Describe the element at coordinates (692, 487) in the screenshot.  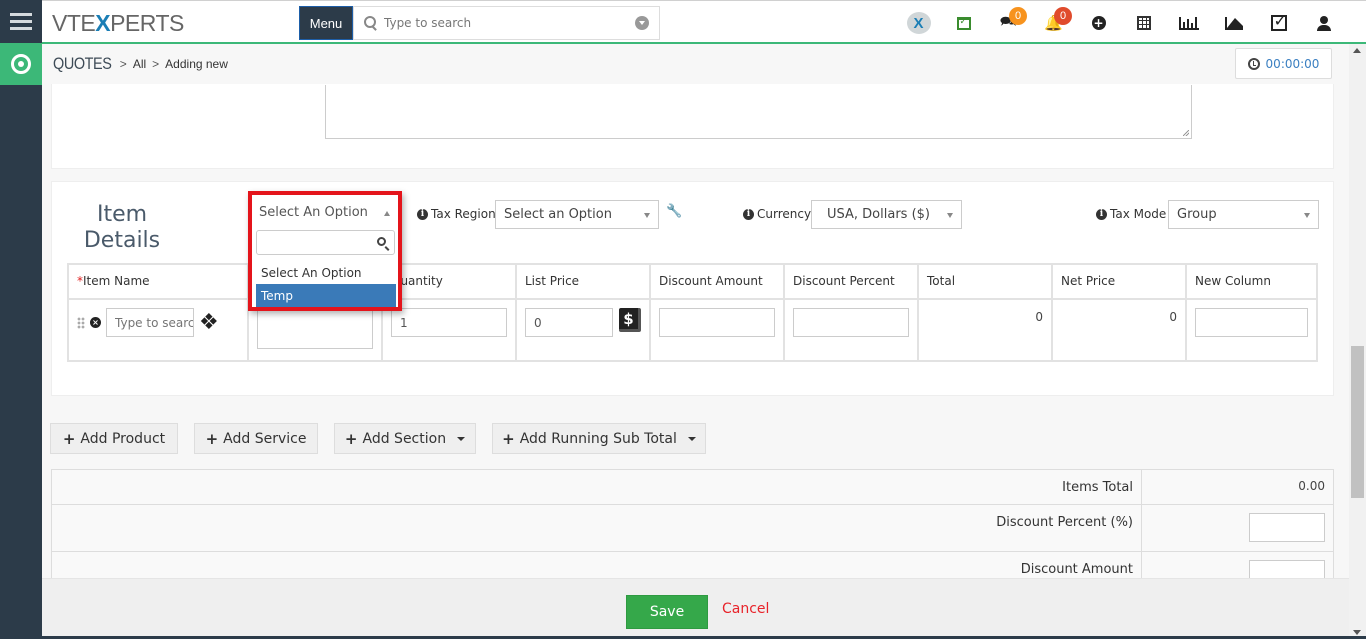
I see `totals-row-items-total: Items Total 0.00` at that location.